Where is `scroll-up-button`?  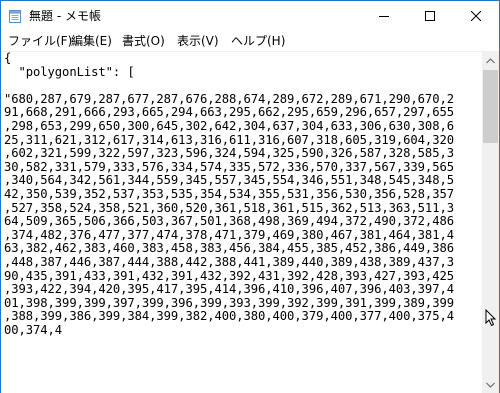
scroll-up-button is located at coordinates (490, 60).